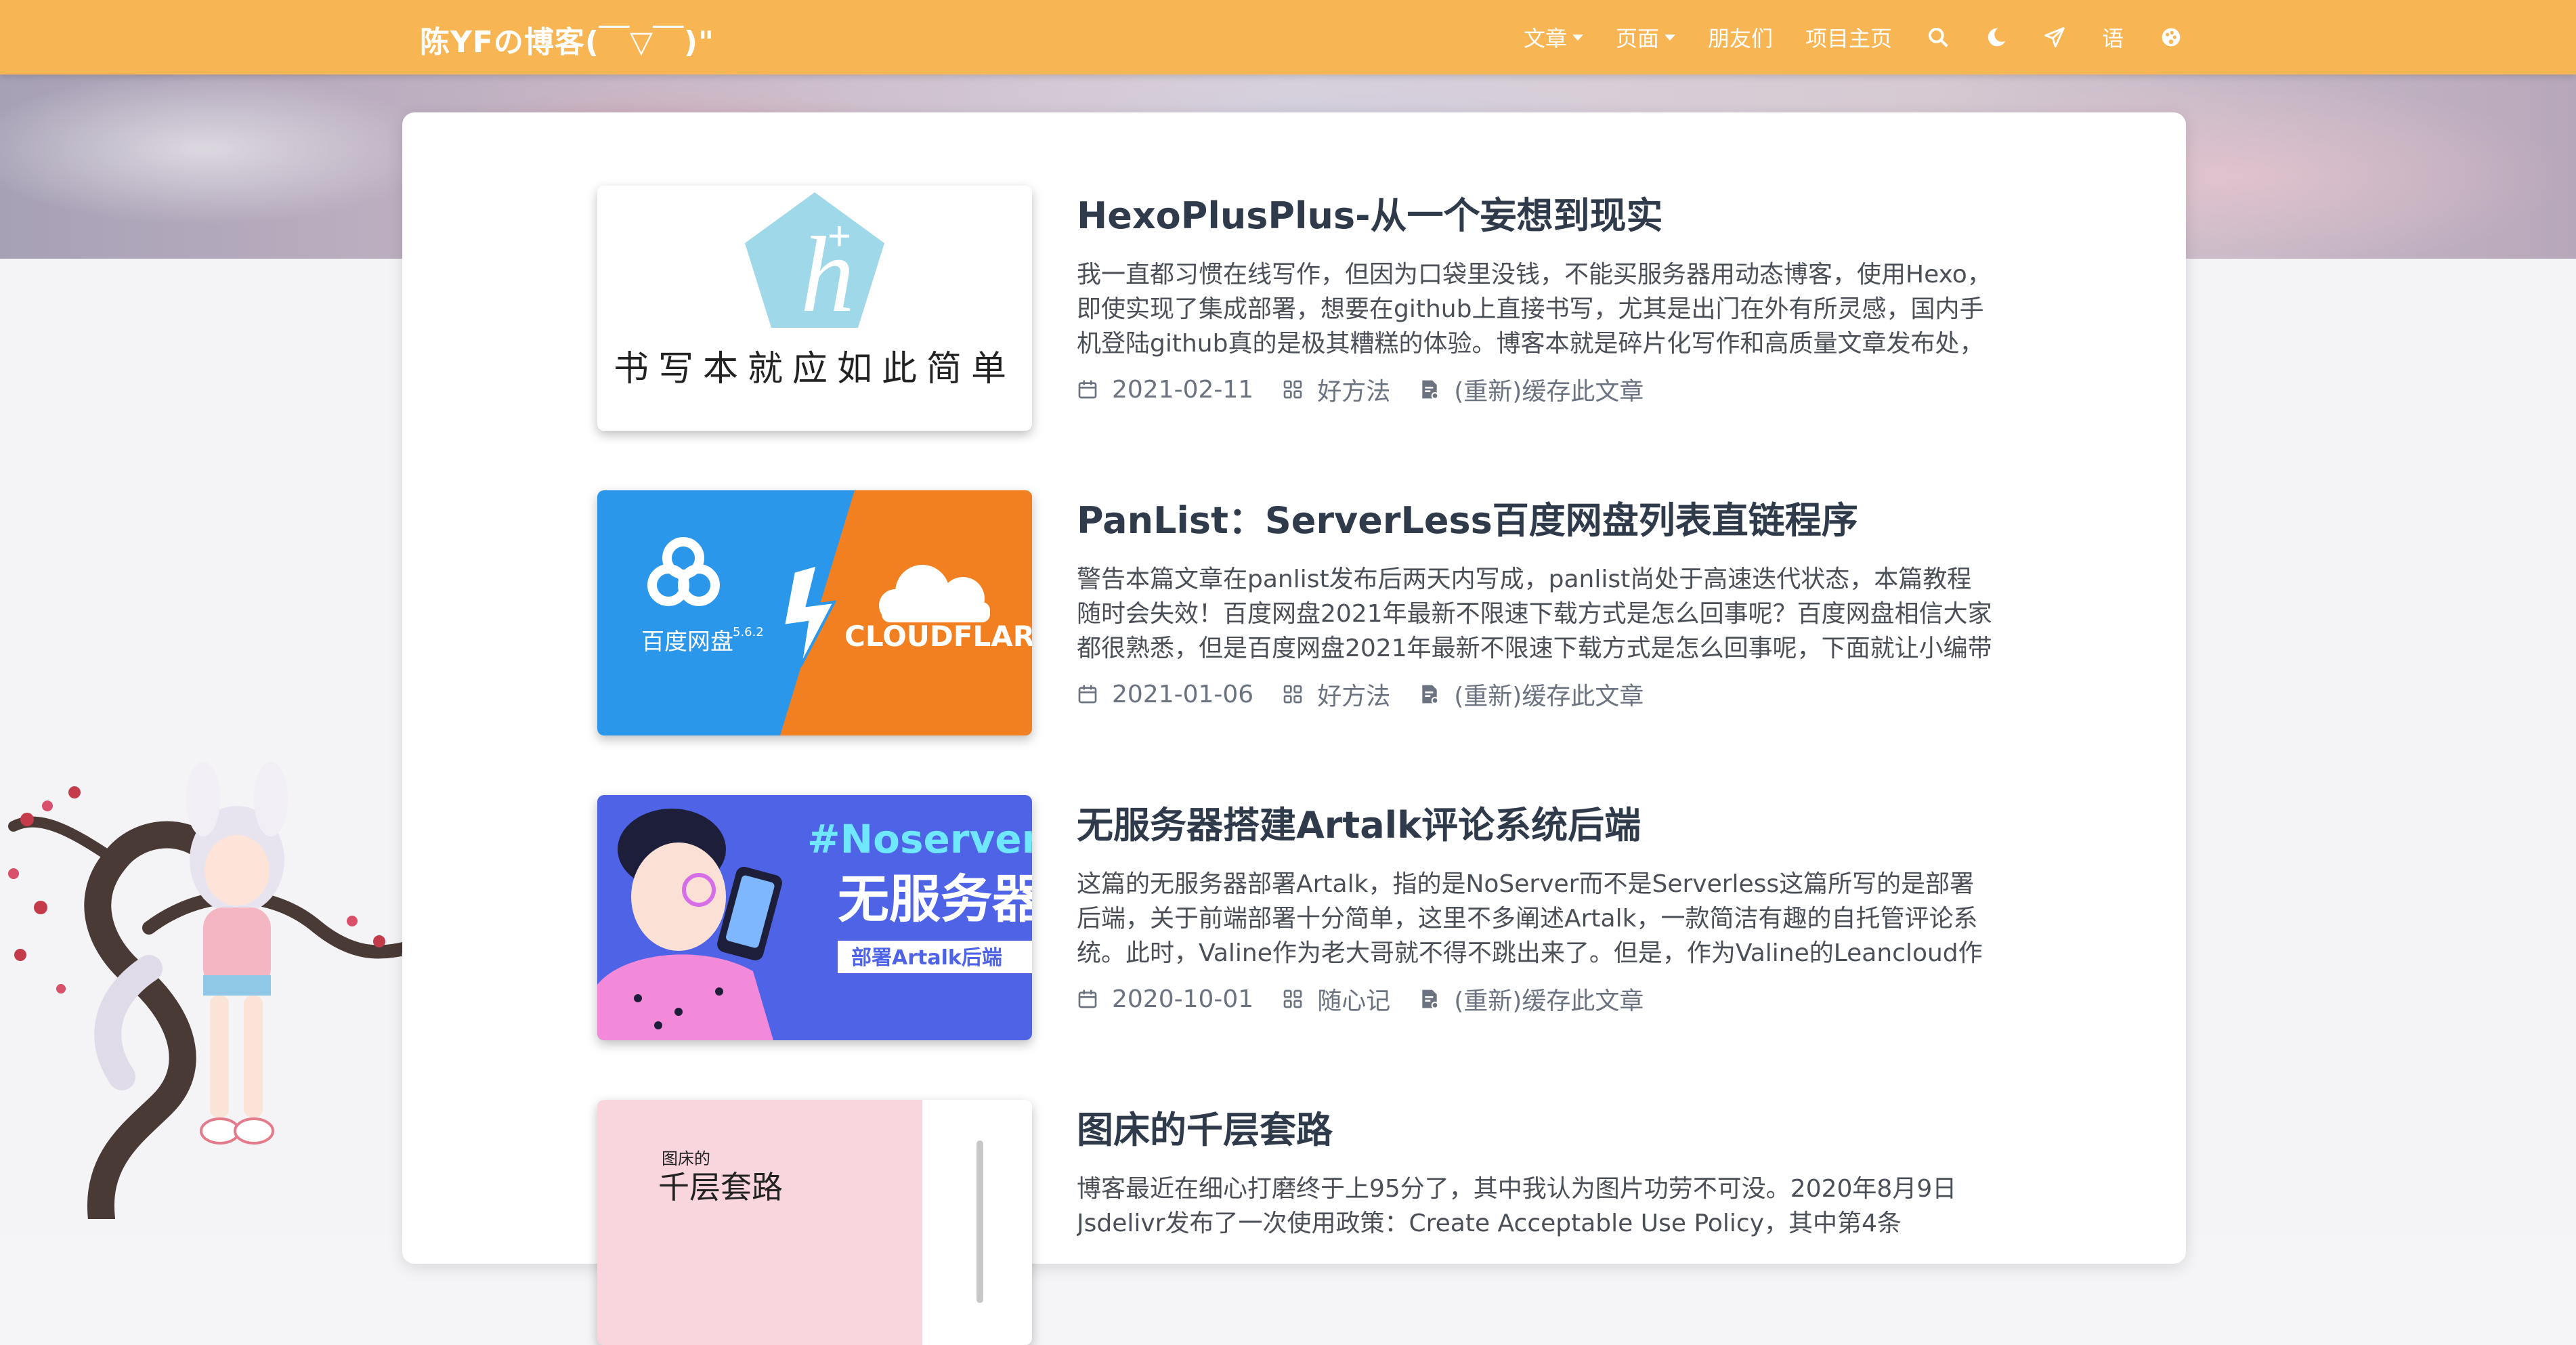  What do you see at coordinates (567, 39) in the screenshot?
I see `site-brand: 陈YFの博客(￣▽￣)"` at bounding box center [567, 39].